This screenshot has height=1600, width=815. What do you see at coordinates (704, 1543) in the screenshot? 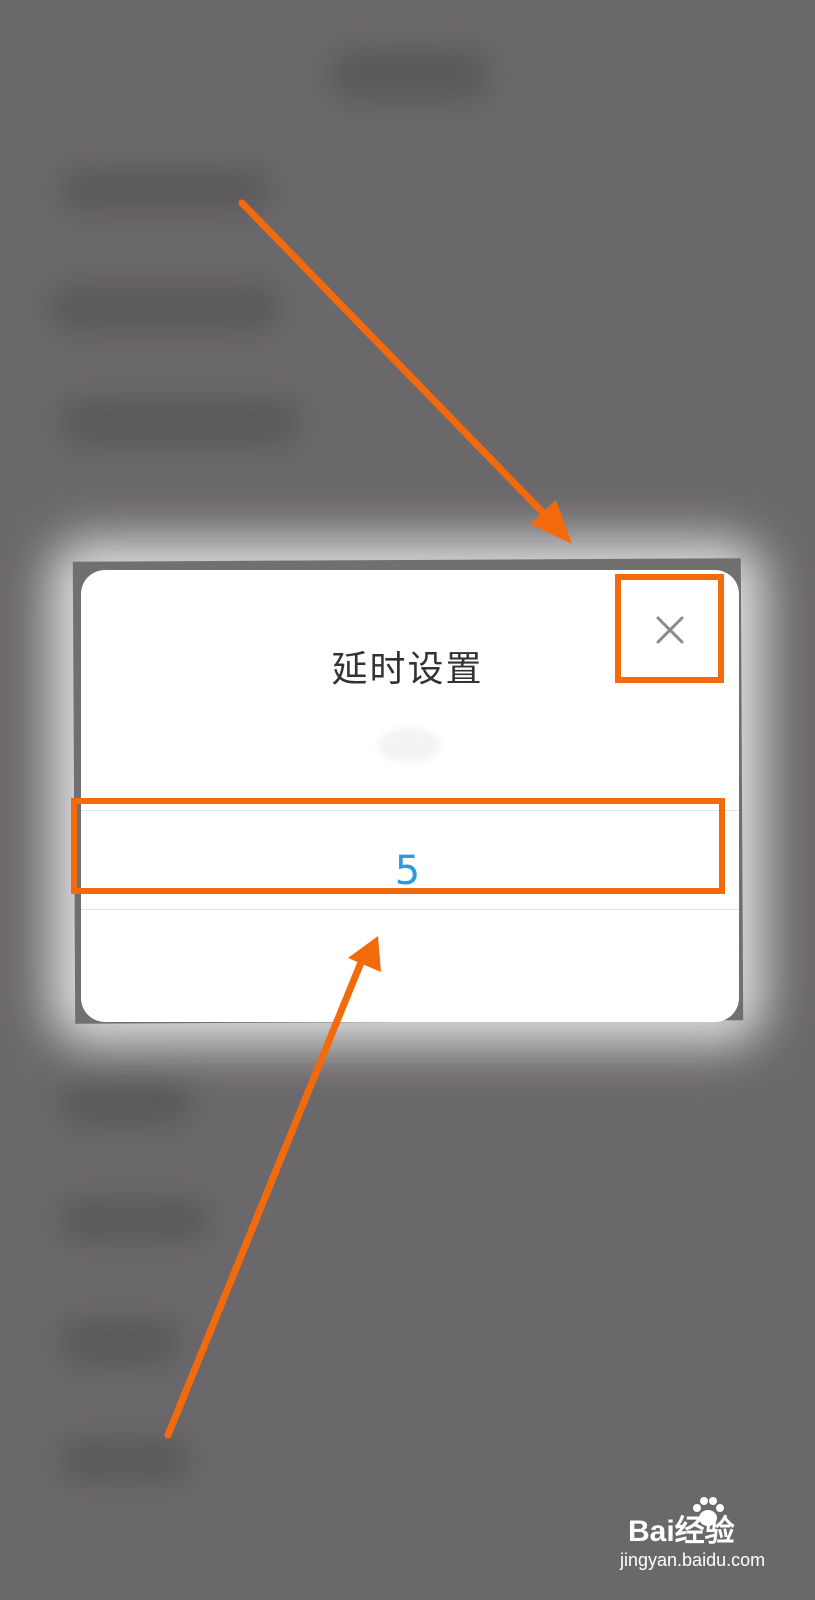
I see `baidu-jingyan-watermark: Bai经验 jingyan.baidu.com` at bounding box center [704, 1543].